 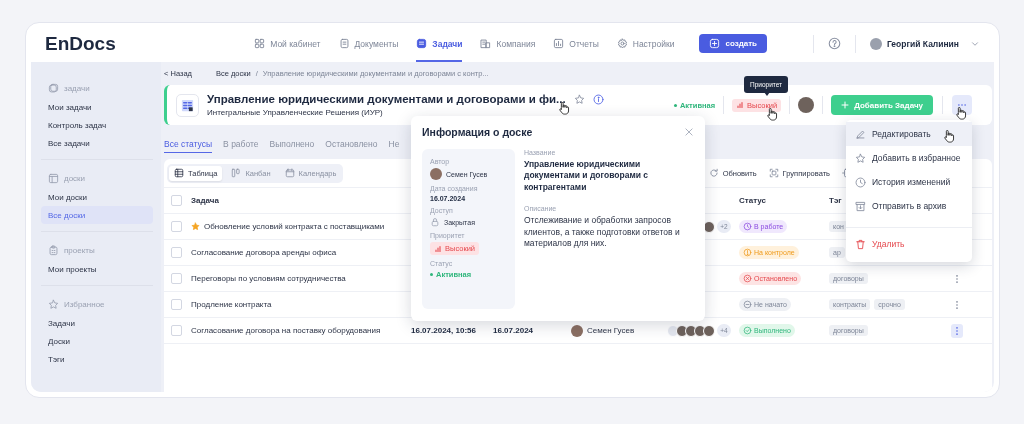 I want to click on layers-icon, so click(x=53, y=88).